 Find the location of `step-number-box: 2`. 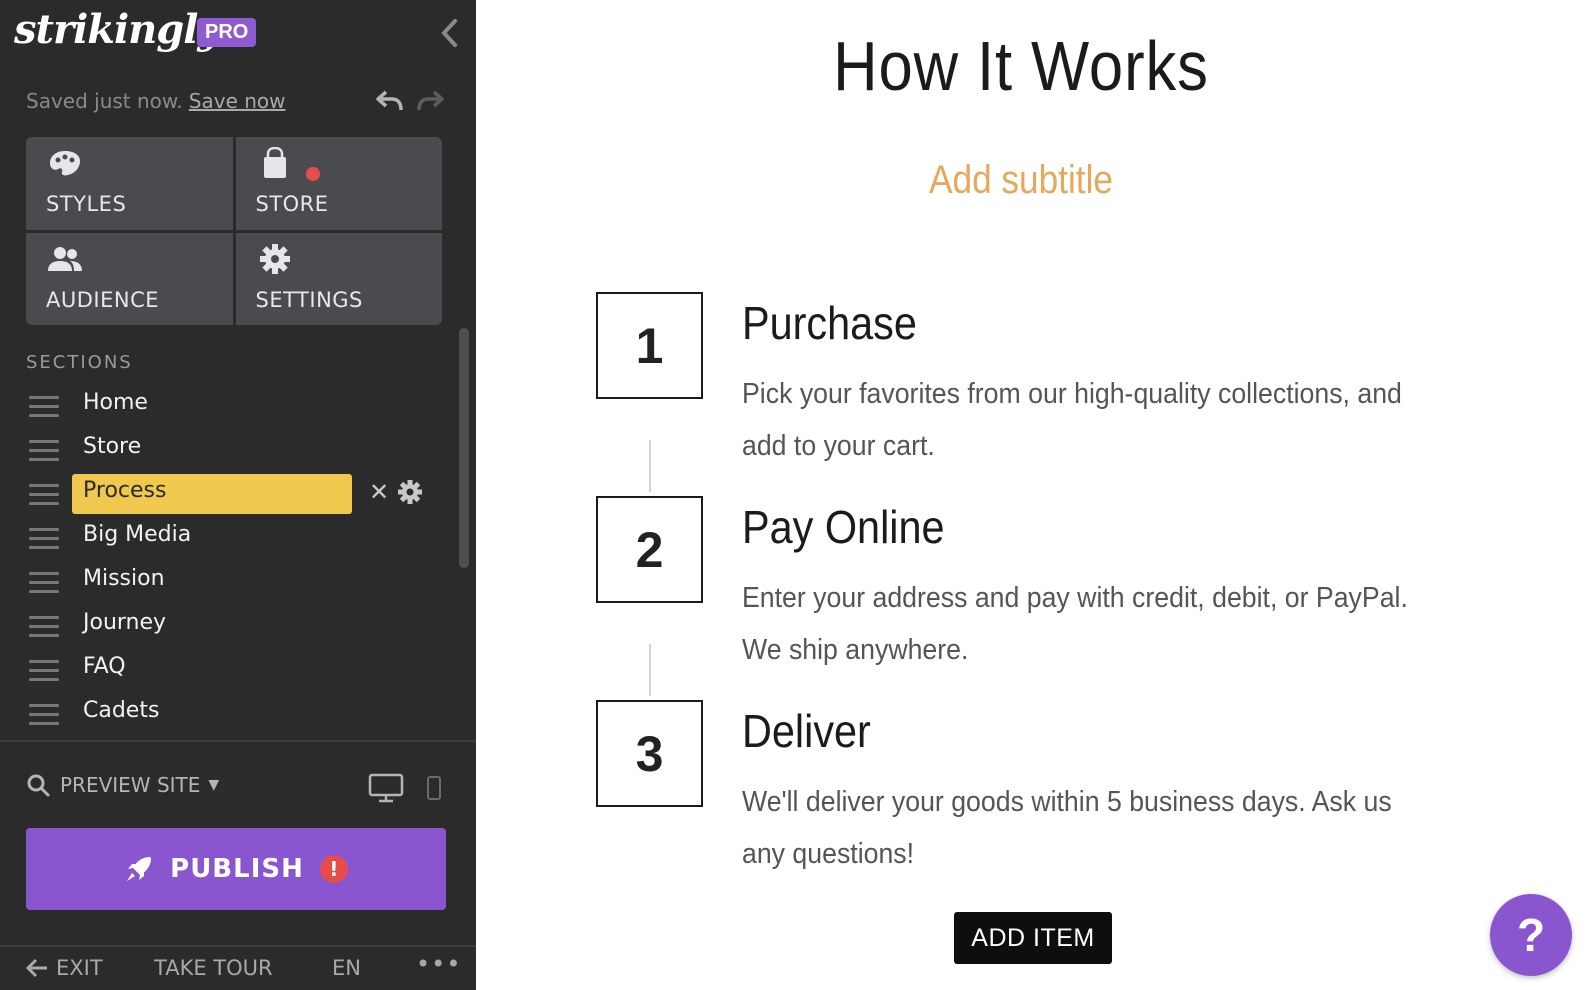

step-number-box: 2 is located at coordinates (649, 549).